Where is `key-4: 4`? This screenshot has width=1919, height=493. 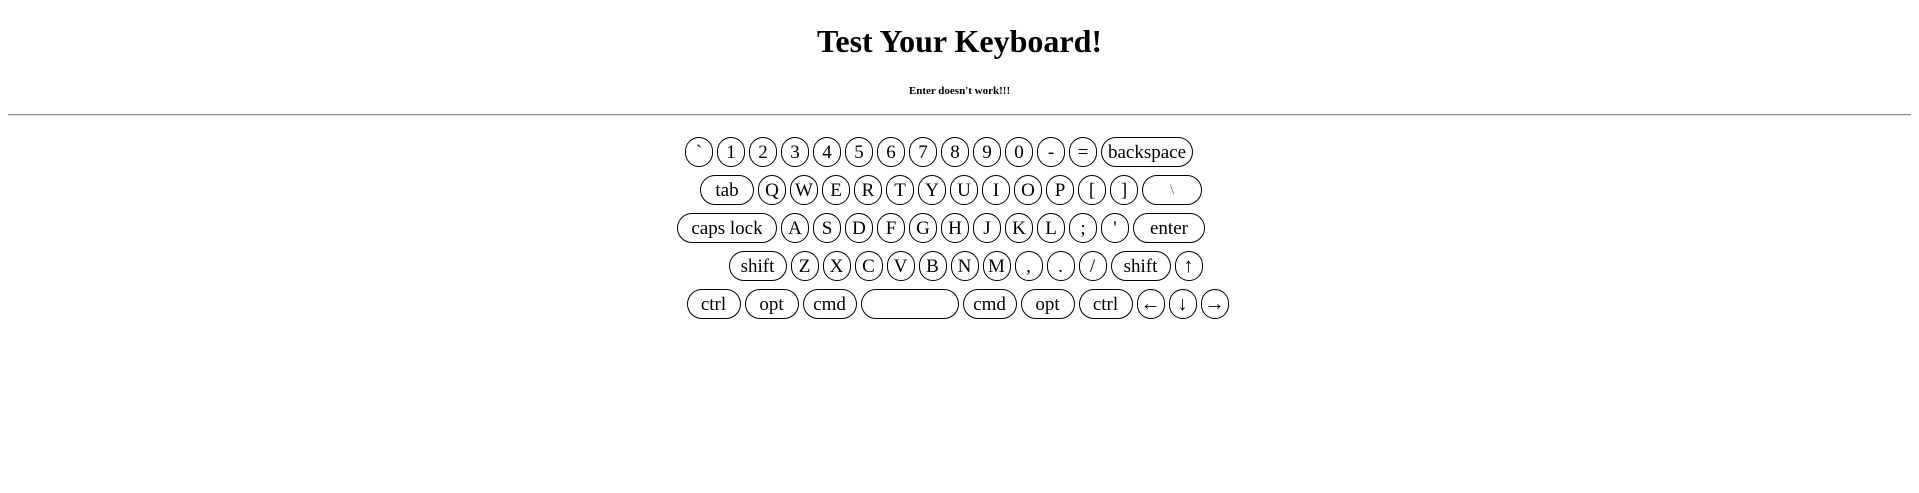 key-4: 4 is located at coordinates (827, 152).